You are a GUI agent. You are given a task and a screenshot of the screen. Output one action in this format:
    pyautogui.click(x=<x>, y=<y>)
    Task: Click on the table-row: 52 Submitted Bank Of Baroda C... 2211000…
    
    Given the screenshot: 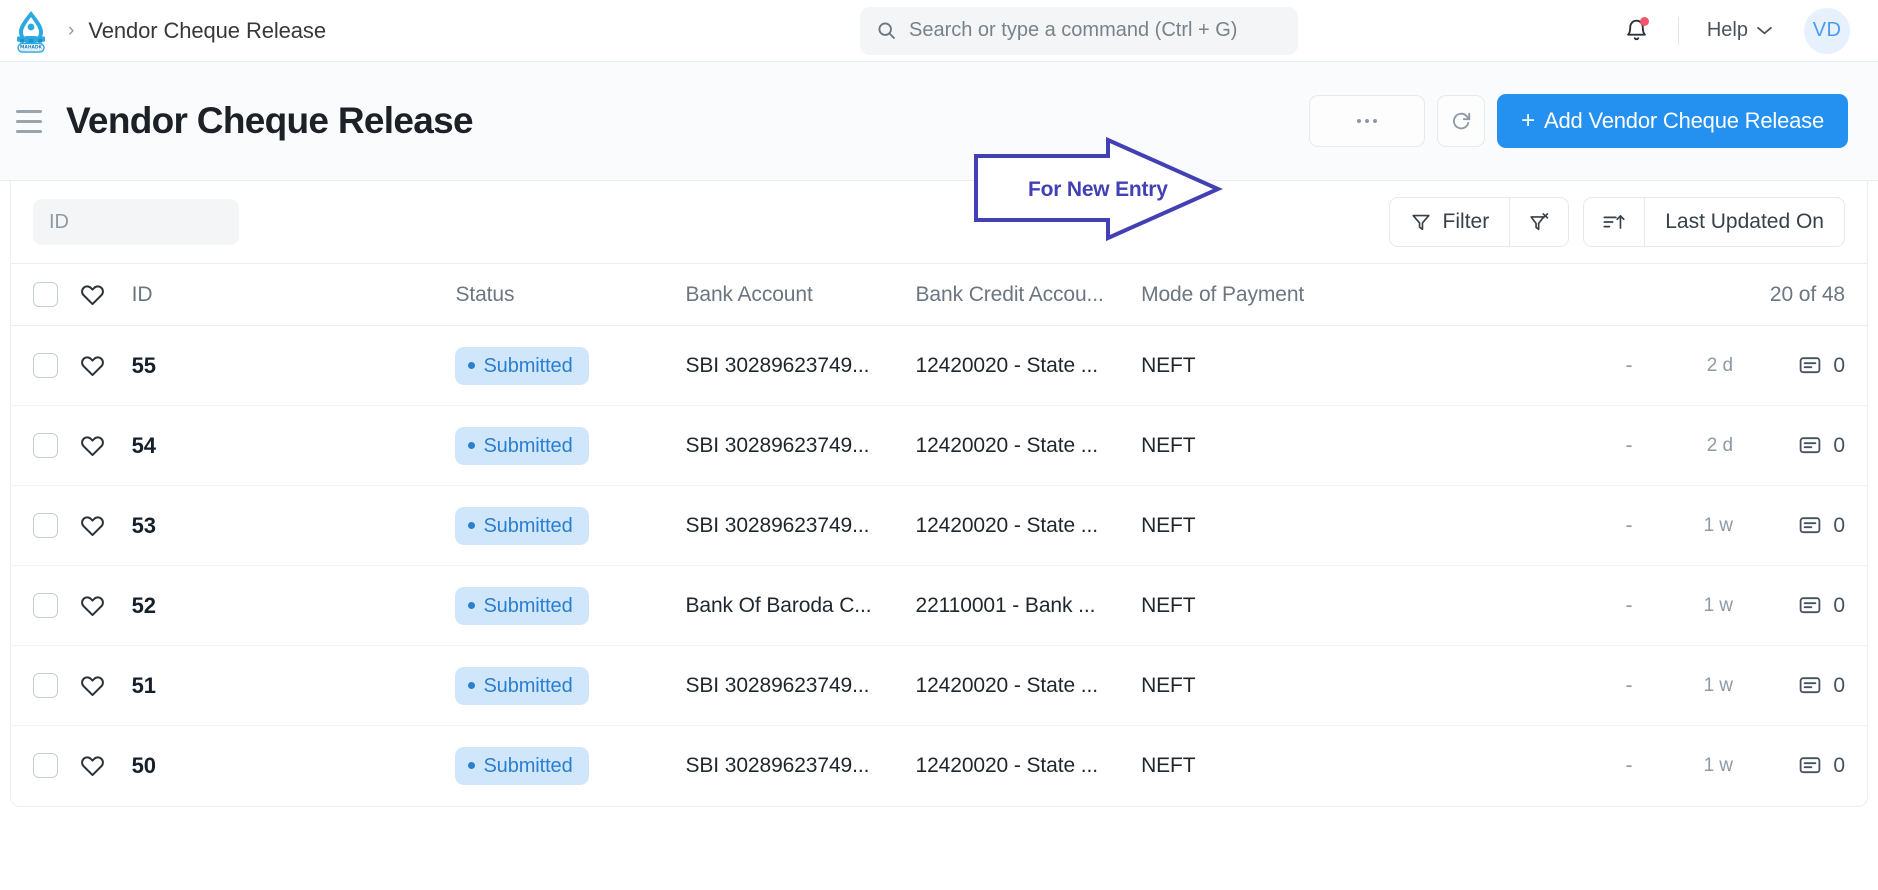 What is the action you would take?
    pyautogui.click(x=939, y=605)
    